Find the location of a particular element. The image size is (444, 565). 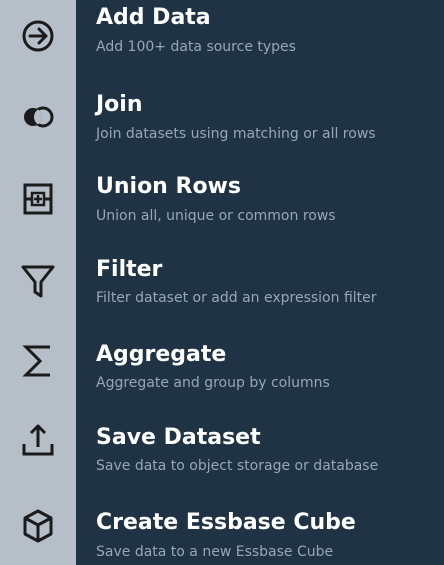

filter-icon is located at coordinates (38, 281).